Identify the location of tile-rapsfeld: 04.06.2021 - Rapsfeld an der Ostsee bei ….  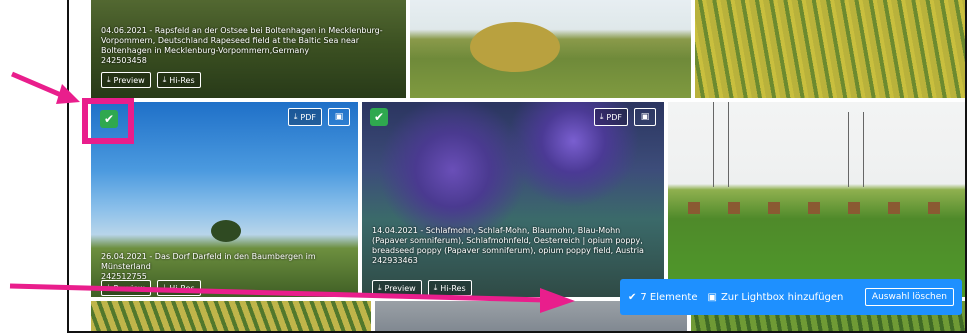
(248, 49).